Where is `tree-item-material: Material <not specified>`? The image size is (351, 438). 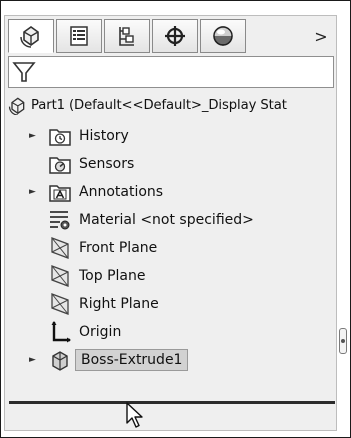
tree-item-material: Material <not specified> is located at coordinates (171, 220).